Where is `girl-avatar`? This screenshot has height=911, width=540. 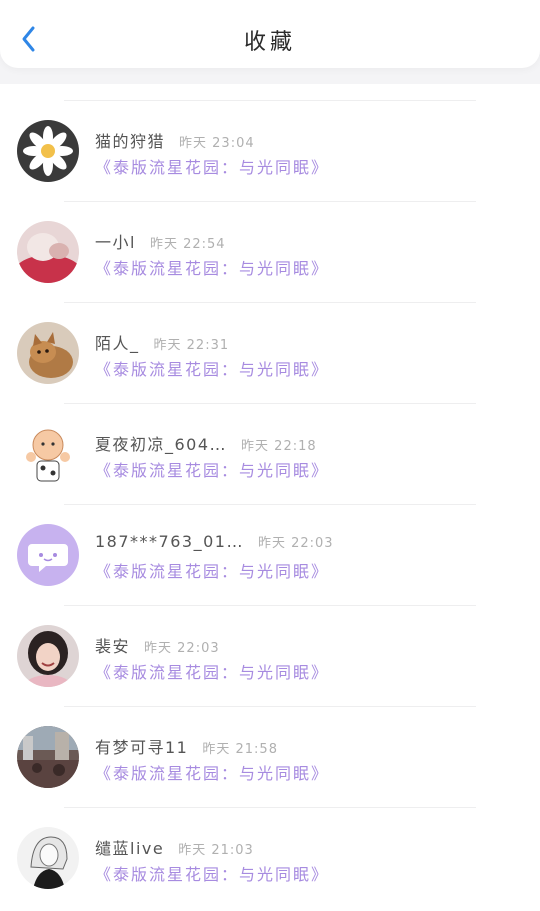 girl-avatar is located at coordinates (48, 656).